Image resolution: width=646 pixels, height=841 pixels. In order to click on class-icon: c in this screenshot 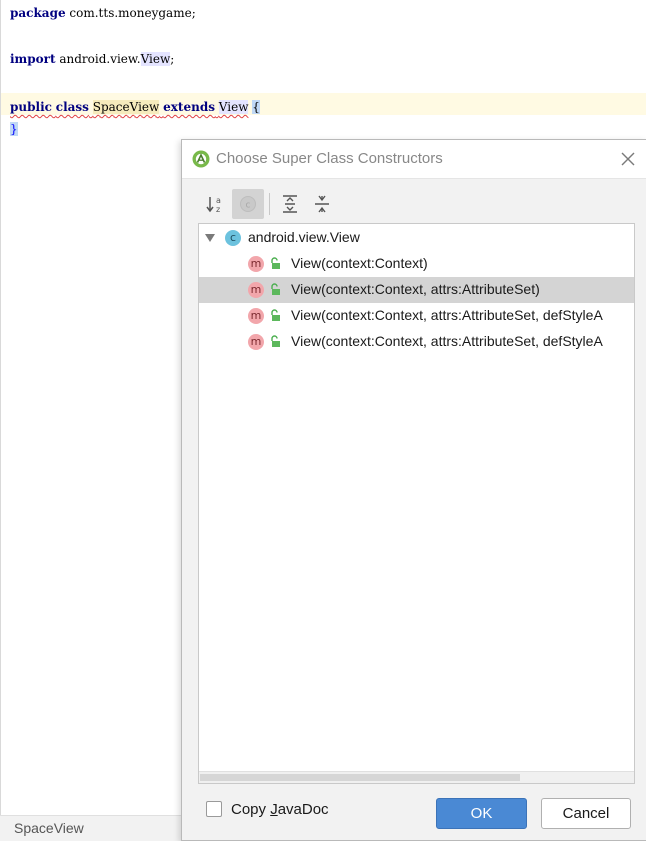, I will do `click(233, 238)`.